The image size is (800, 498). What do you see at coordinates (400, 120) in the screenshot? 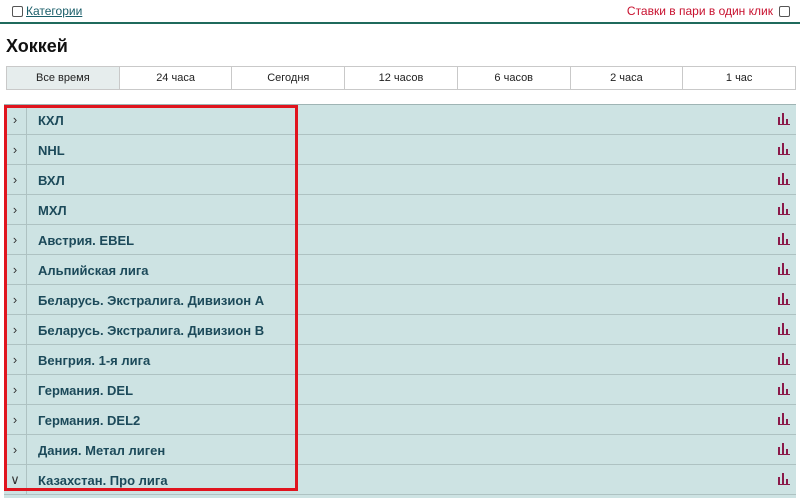
I see `league-row: › КХЛ` at bounding box center [400, 120].